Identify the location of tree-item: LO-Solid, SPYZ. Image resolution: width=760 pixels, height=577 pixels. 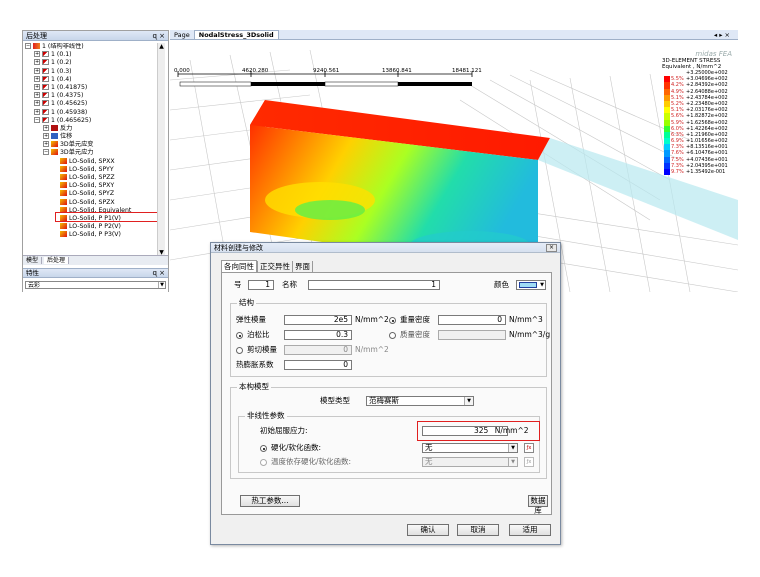
(91, 194).